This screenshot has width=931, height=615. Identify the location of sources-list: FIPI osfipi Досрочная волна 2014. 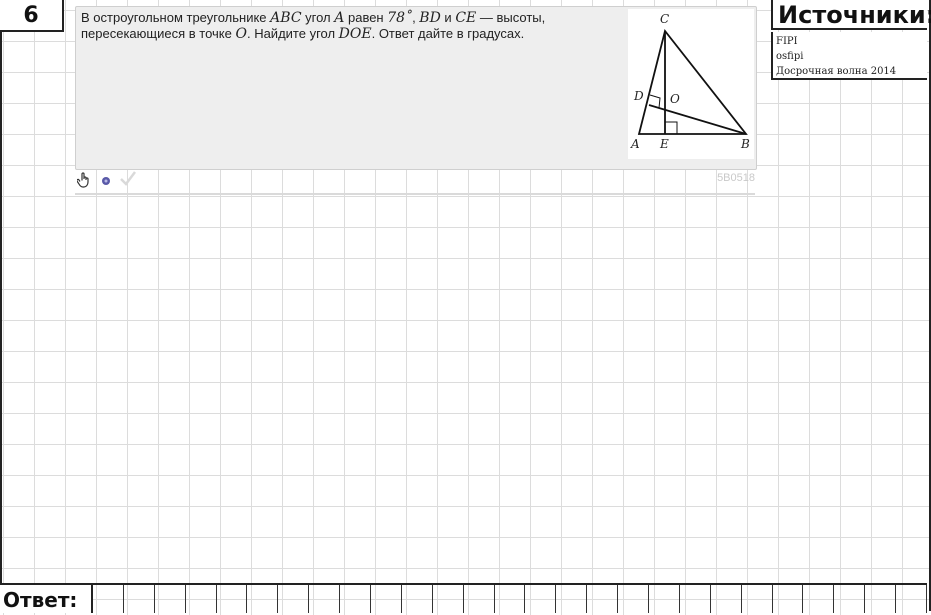
(849, 56).